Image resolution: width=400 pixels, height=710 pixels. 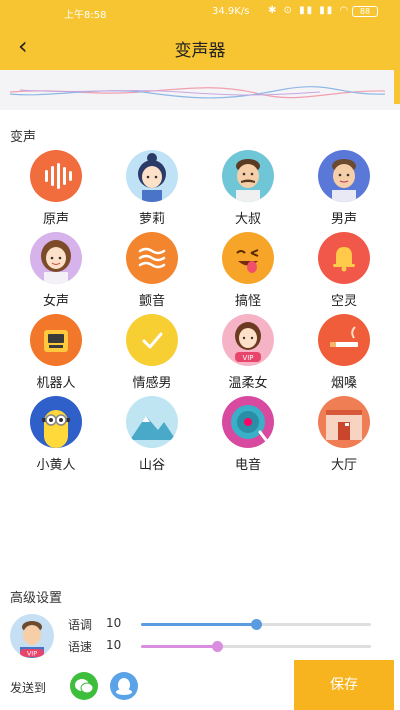 I want to click on effect-minion: 小黄人, so click(x=56, y=436).